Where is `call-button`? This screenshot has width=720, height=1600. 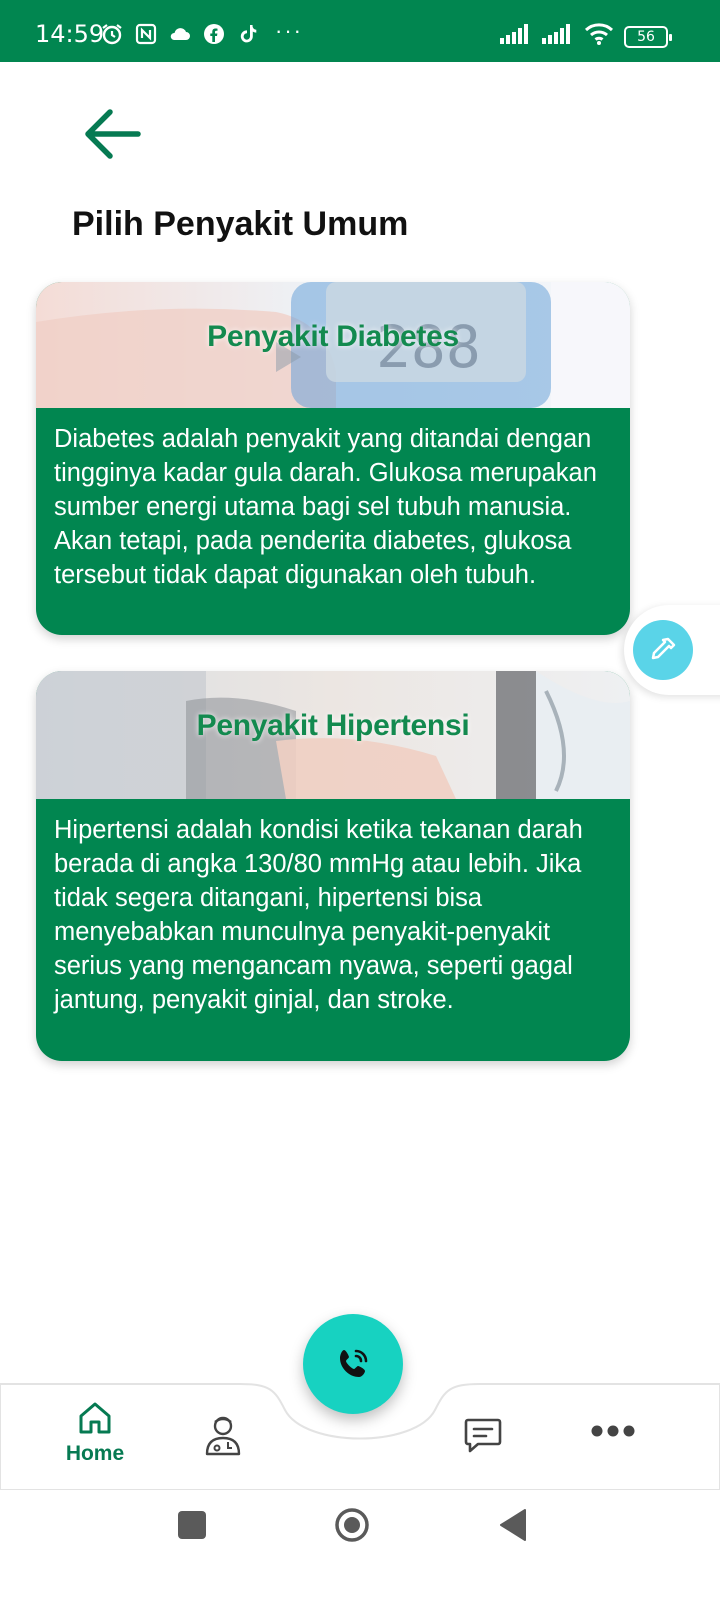
call-button is located at coordinates (353, 1364).